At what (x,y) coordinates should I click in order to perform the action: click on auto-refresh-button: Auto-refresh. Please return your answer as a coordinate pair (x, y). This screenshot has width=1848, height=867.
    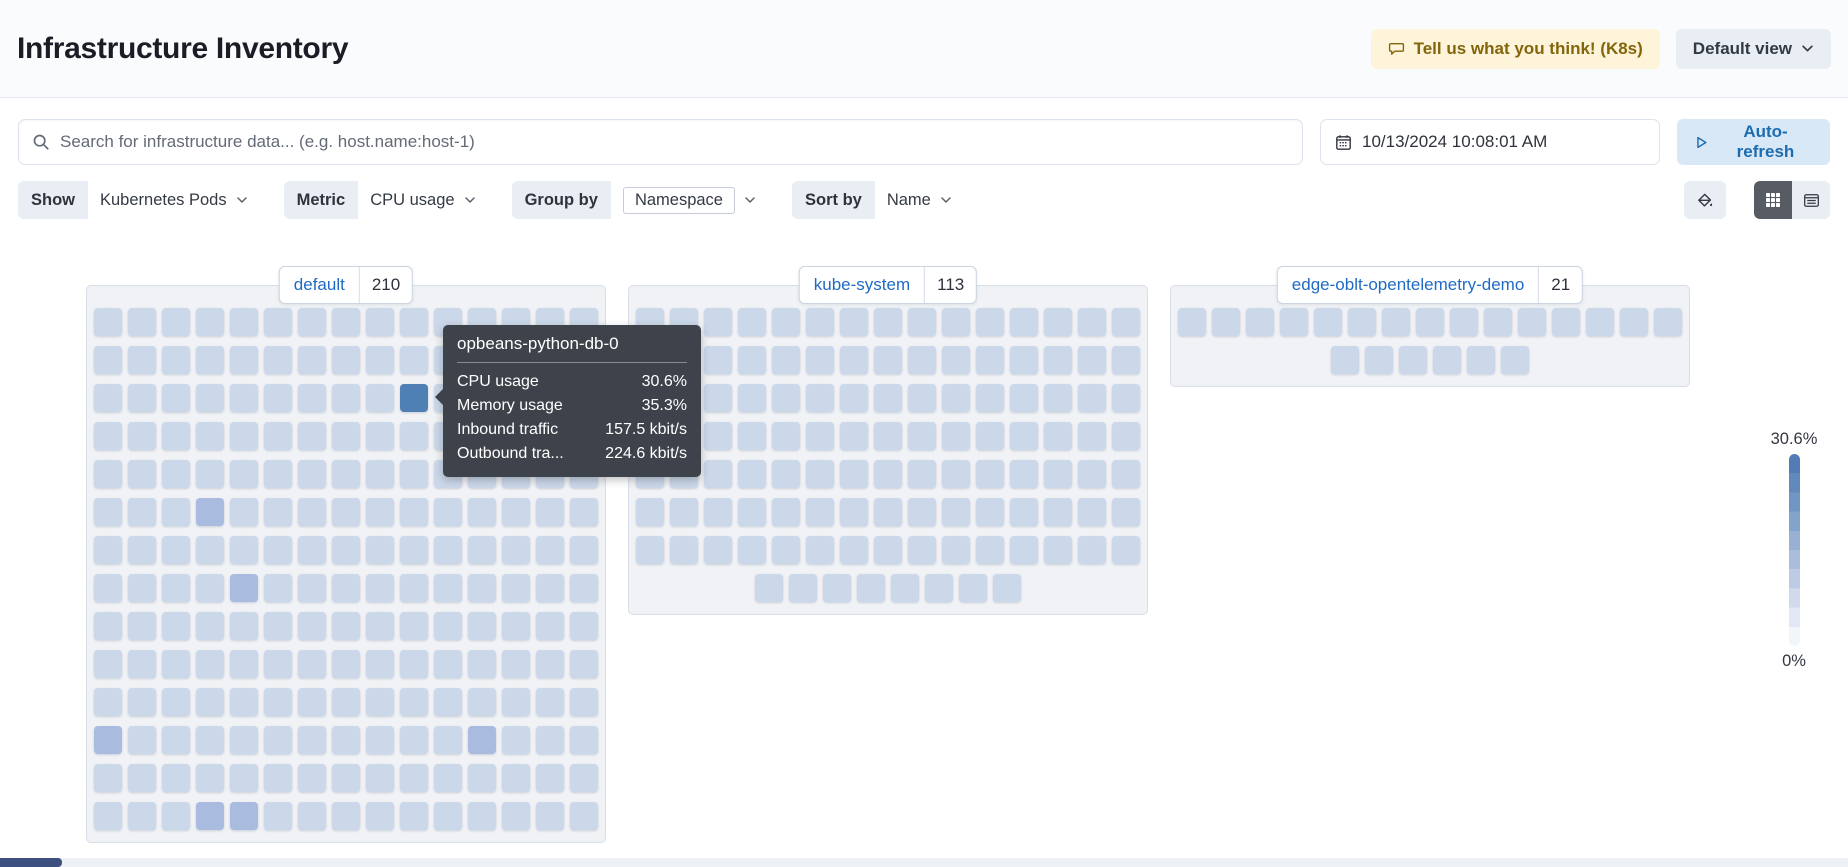
    Looking at the image, I should click on (1753, 142).